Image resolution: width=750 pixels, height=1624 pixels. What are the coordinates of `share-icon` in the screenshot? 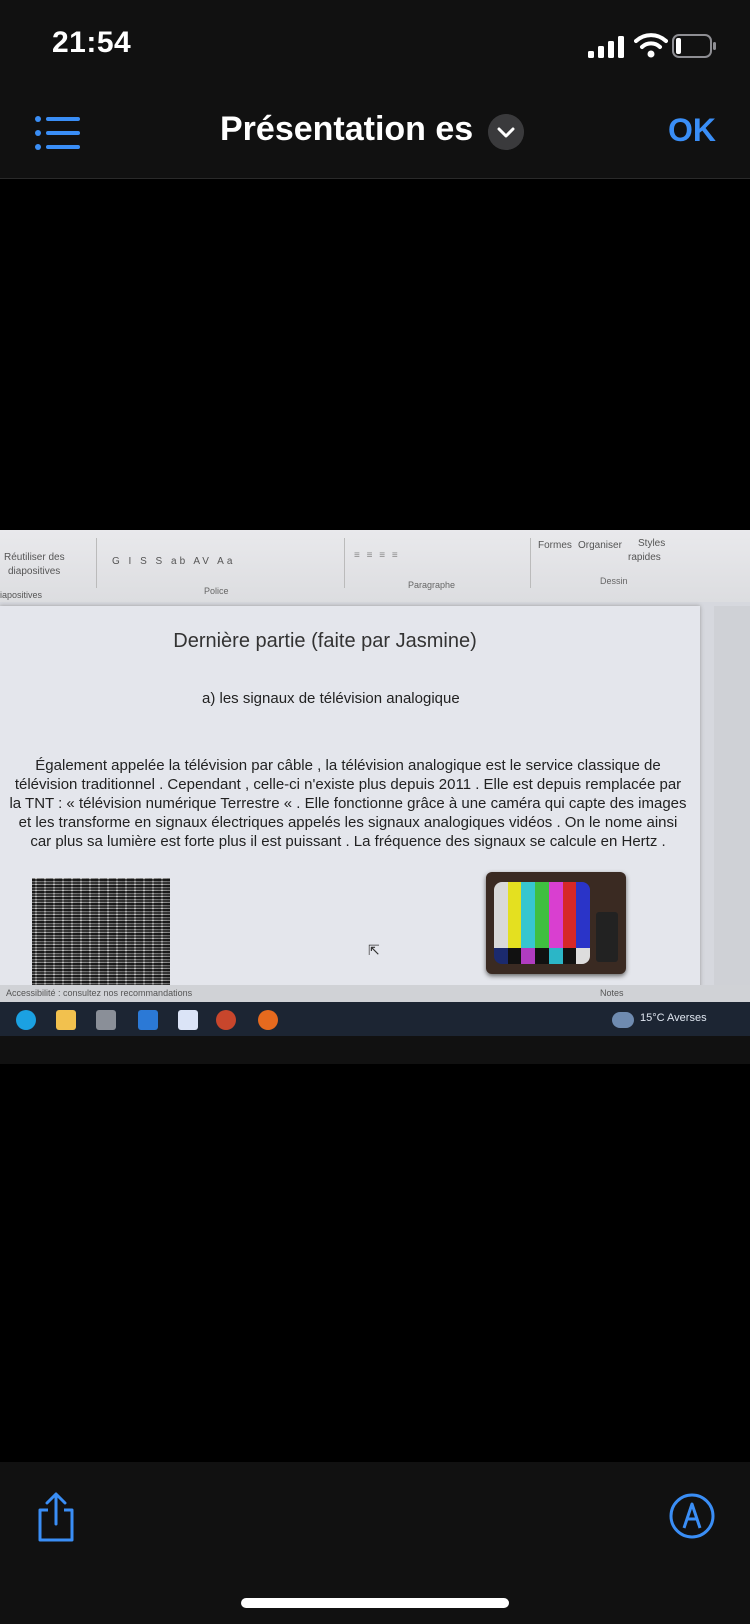 It's located at (56, 1518).